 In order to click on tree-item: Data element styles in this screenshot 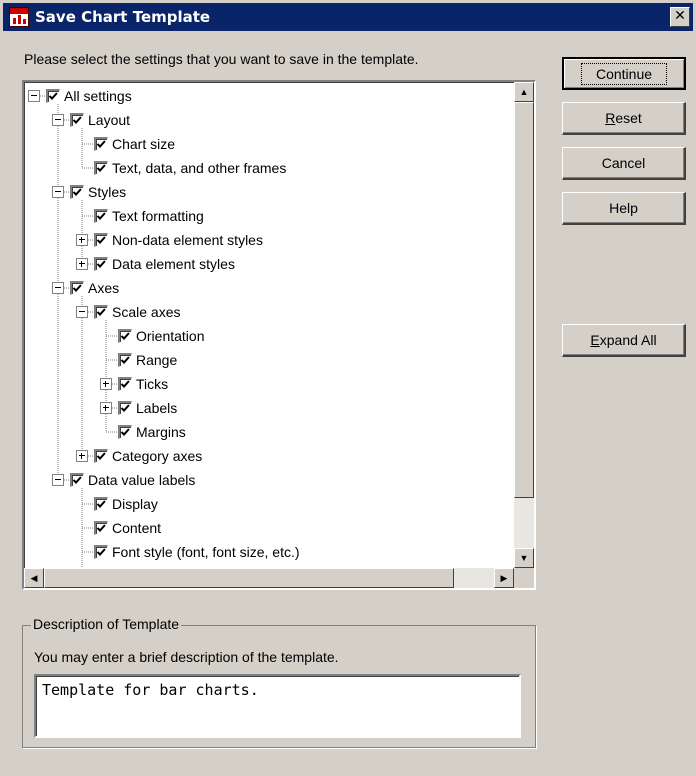, I will do `click(155, 264)`.